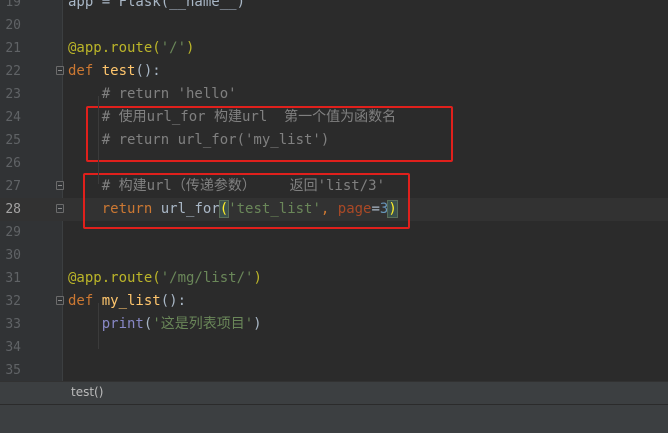 The image size is (668, 433). What do you see at coordinates (13, 232) in the screenshot?
I see `line-number: 29` at bounding box center [13, 232].